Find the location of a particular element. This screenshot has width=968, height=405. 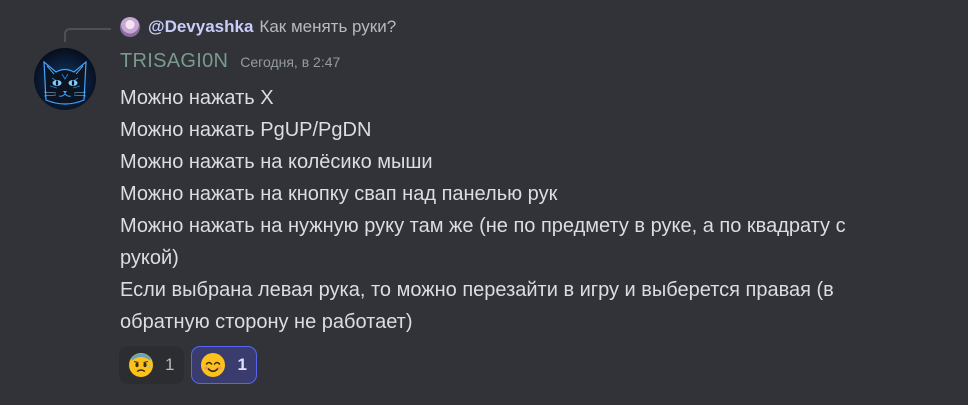

reply-author-name: @Devyashka is located at coordinates (200, 27).